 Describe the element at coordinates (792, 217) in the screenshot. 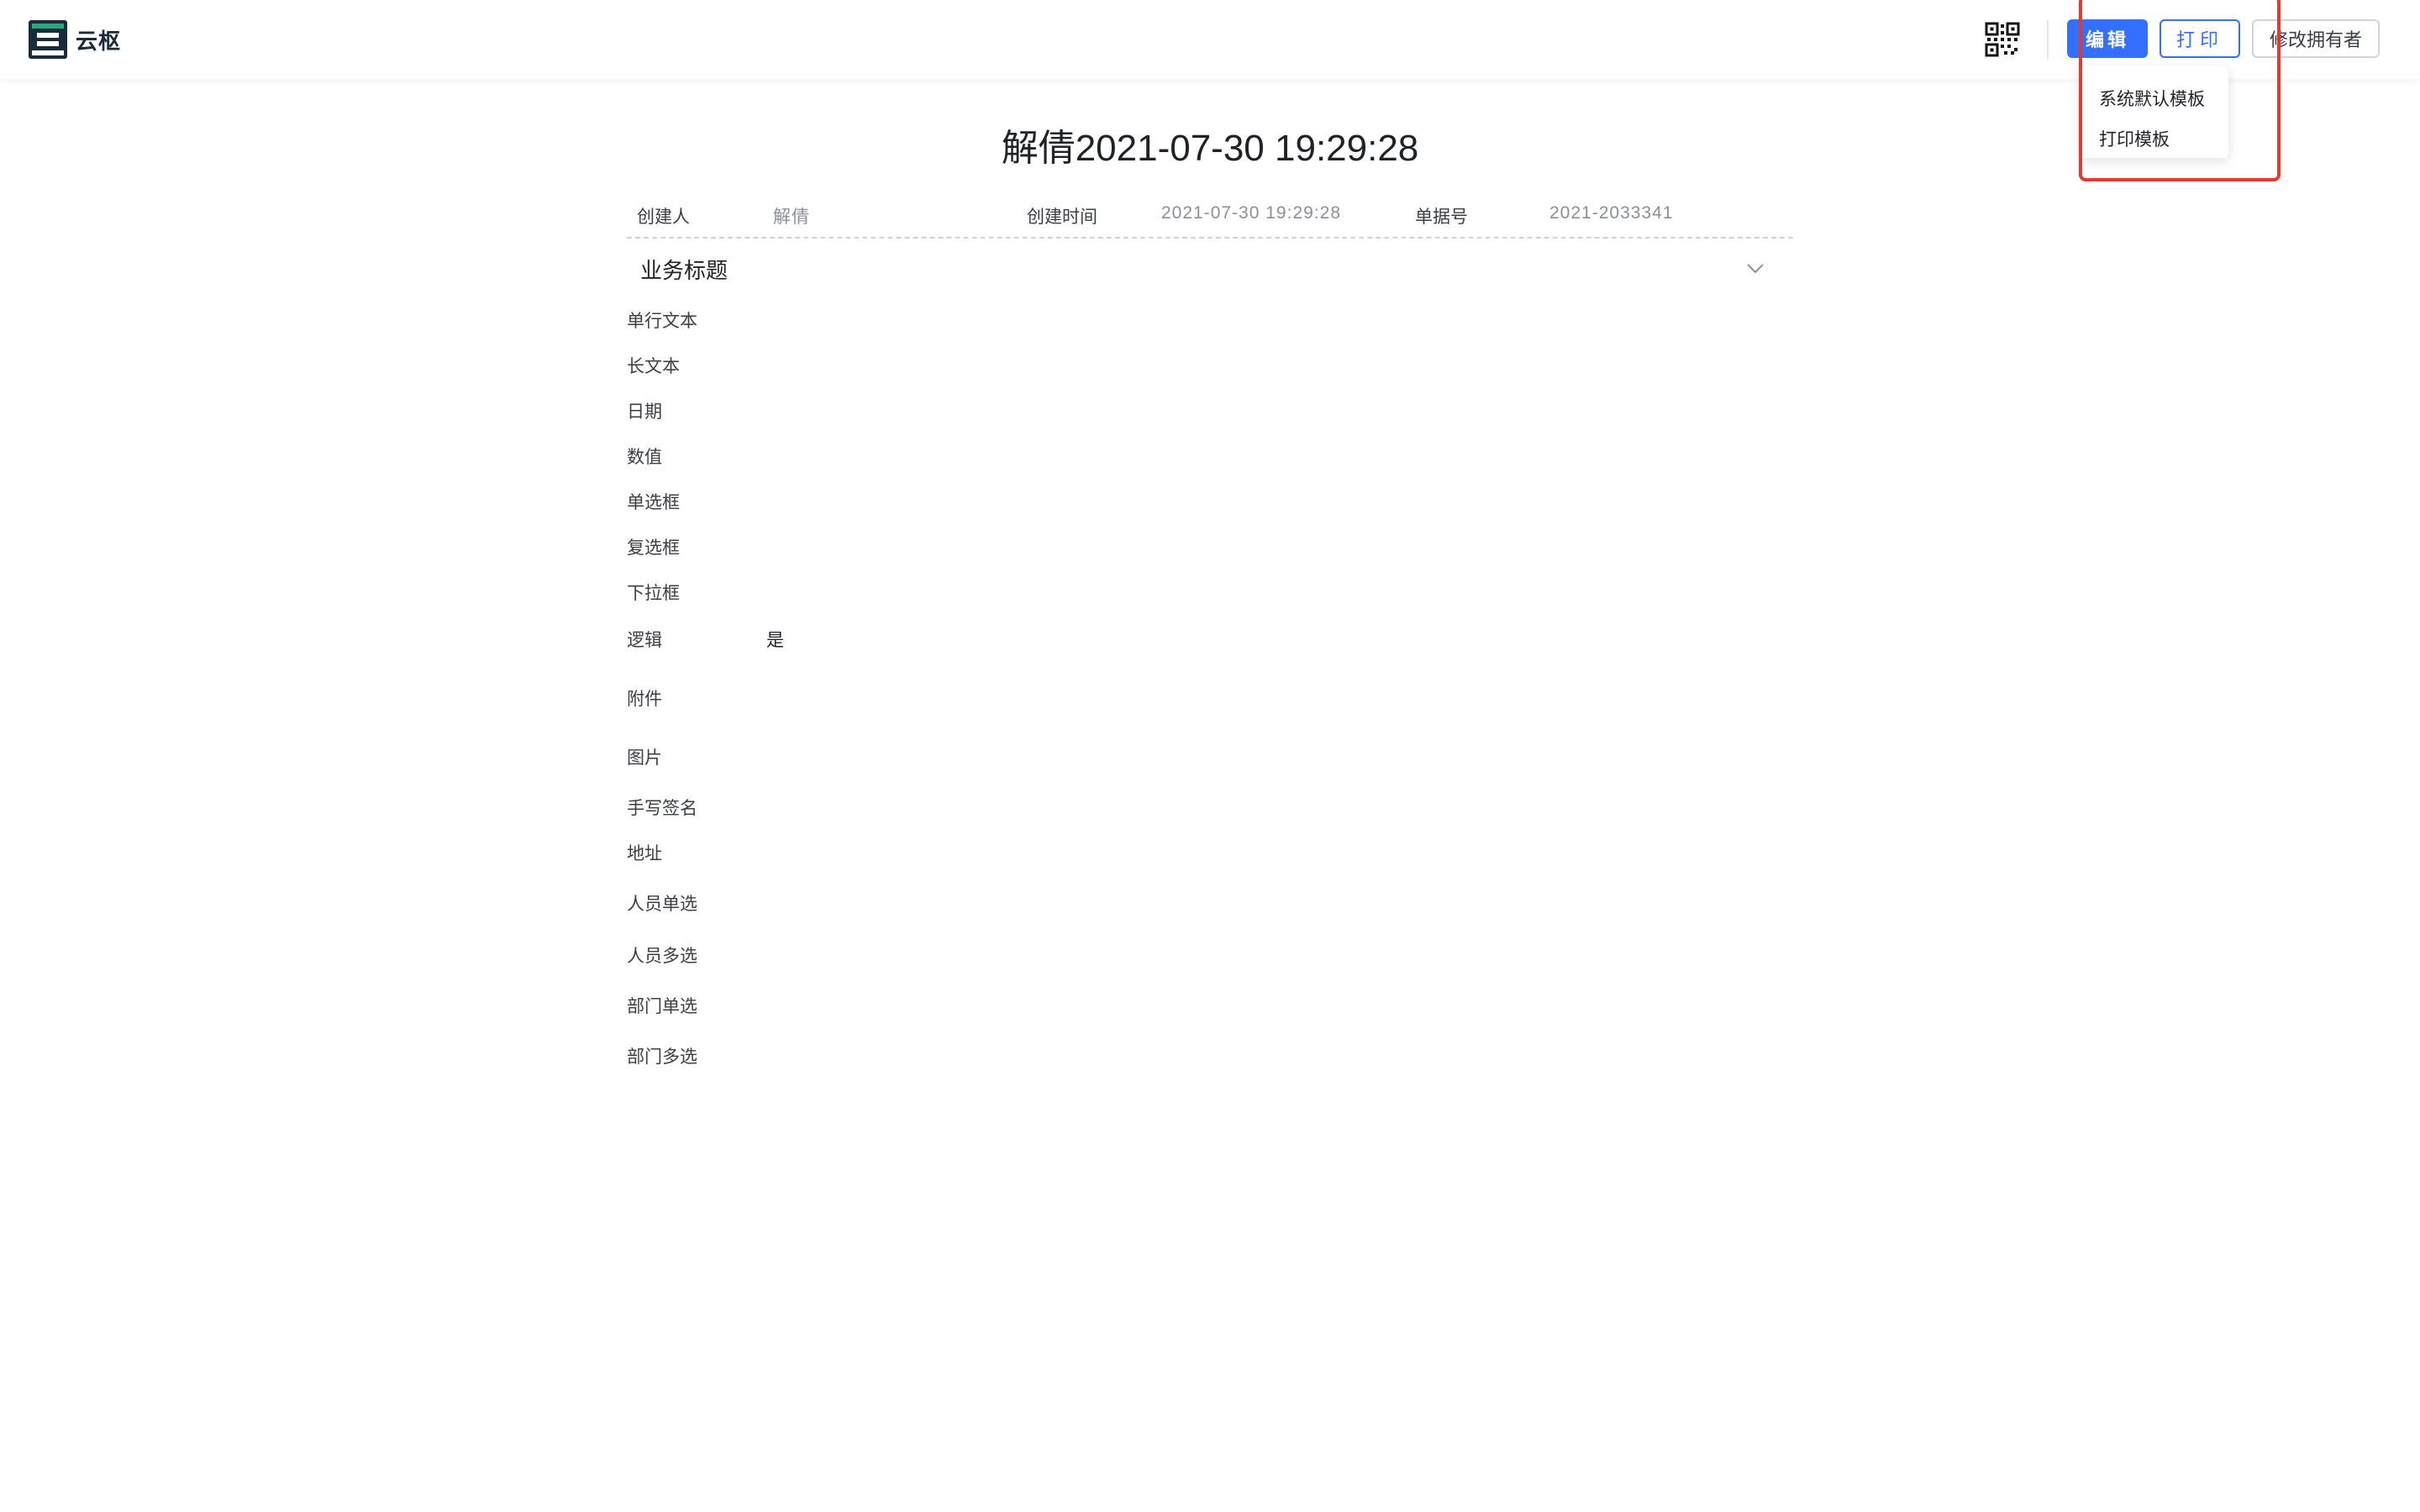

I see `meta-value-creator: 解倩` at that location.